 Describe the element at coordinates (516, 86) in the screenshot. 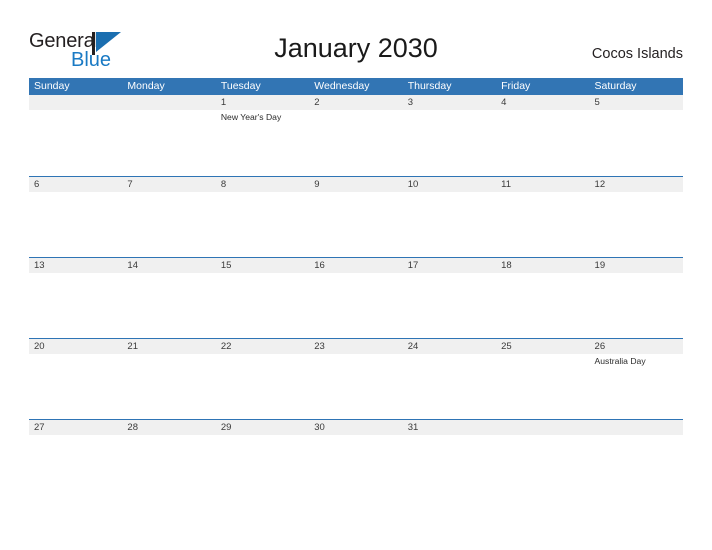

I see `weekday-friday: Friday` at that location.